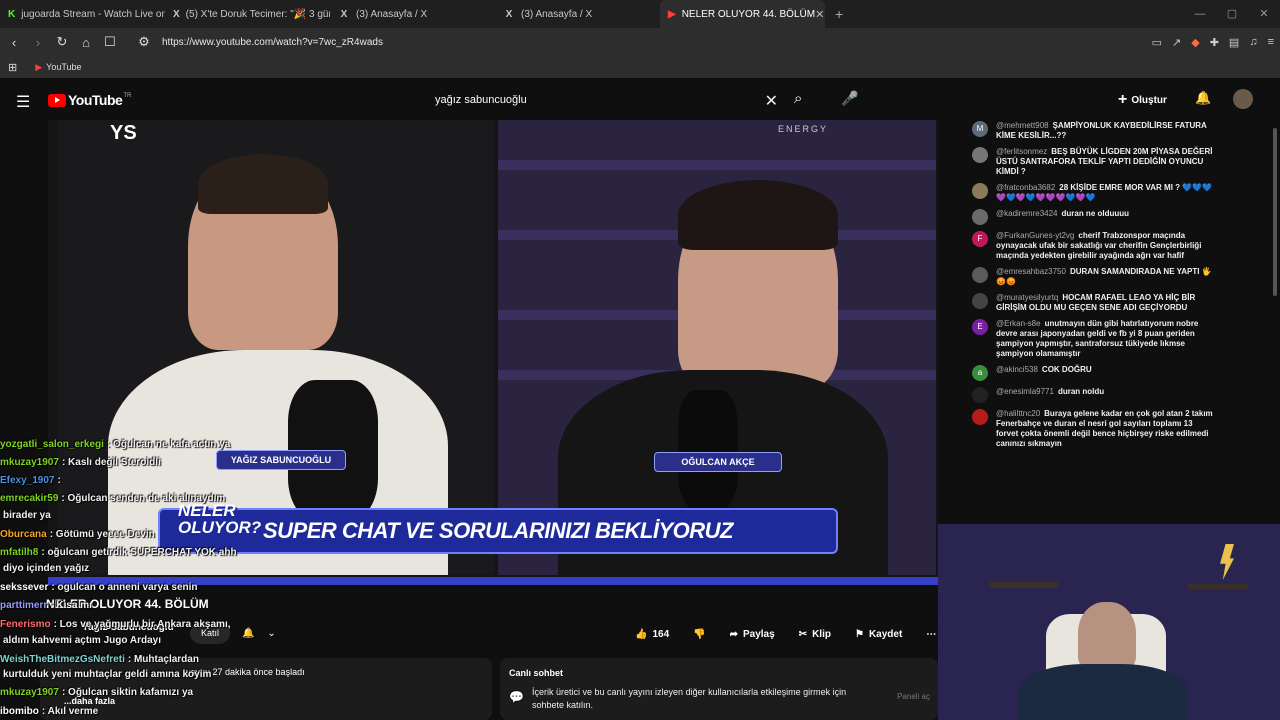  Describe the element at coordinates (77, 534) in the screenshot. I see `overlay-chat-line: Oburcana: Götümü yeeee Devin` at that location.